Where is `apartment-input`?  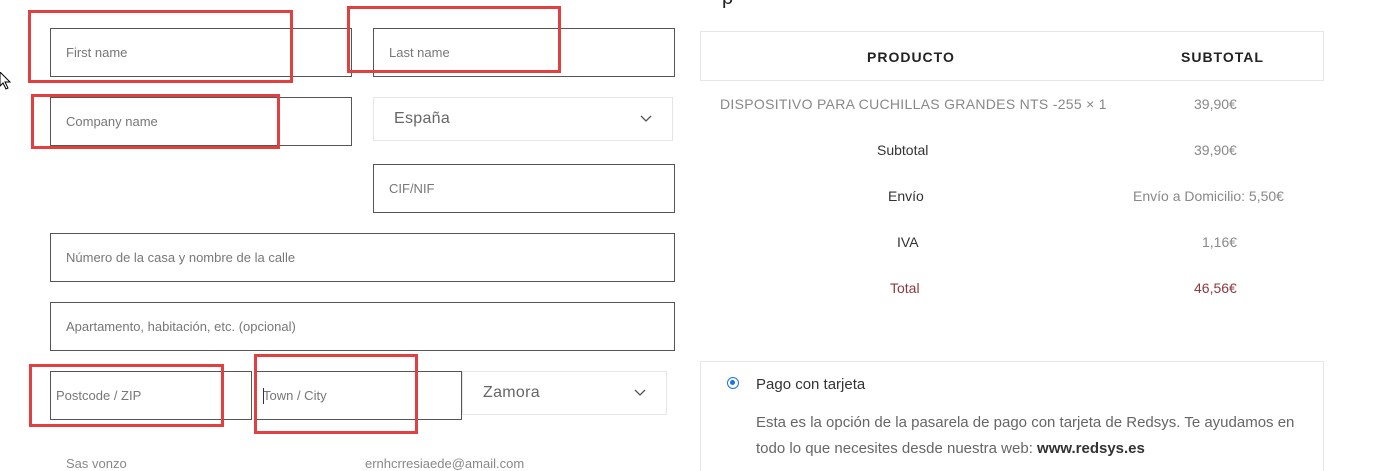 apartment-input is located at coordinates (362, 326).